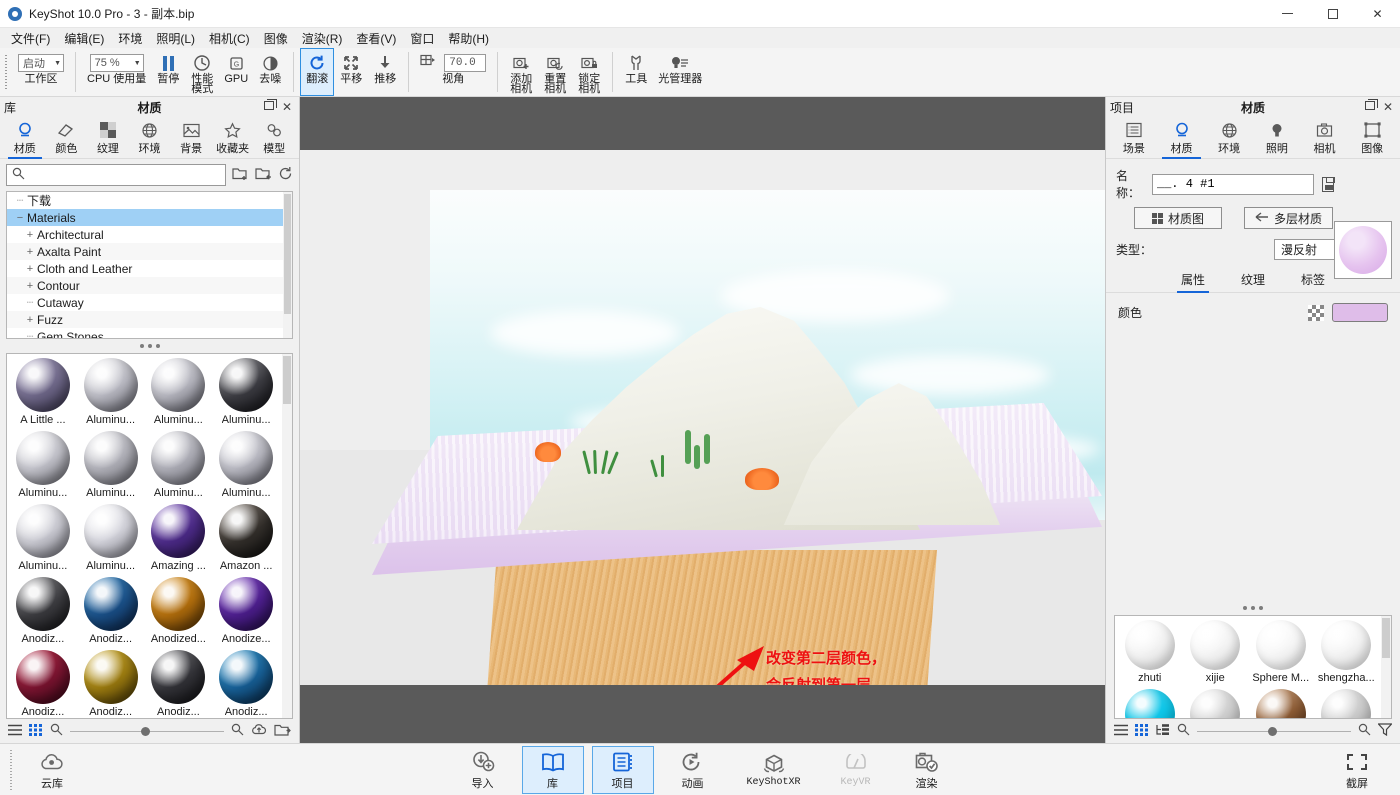 Image resolution: width=1400 pixels, height=795 pixels. Describe the element at coordinates (1192, 280) in the screenshot. I see `subtab-properties: 属性` at that location.